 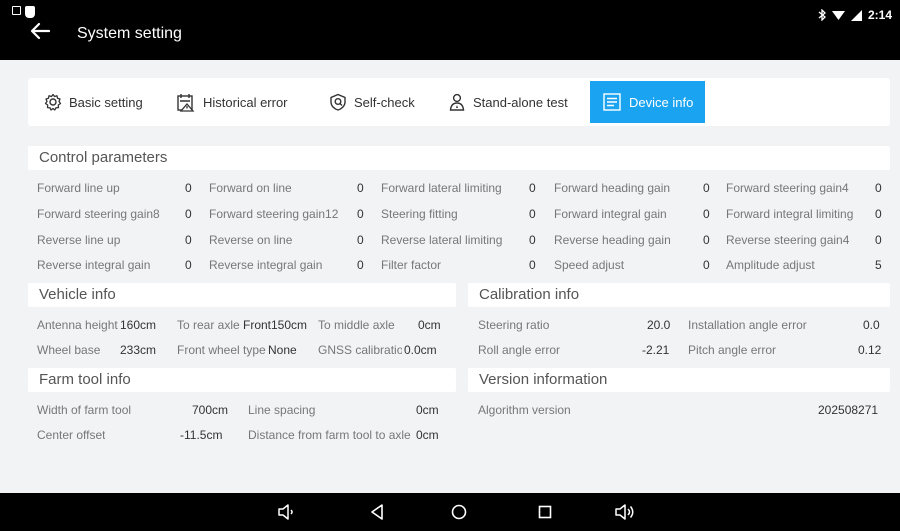 What do you see at coordinates (441, 188) in the screenshot?
I see `param-label: Forward lateral limiting` at bounding box center [441, 188].